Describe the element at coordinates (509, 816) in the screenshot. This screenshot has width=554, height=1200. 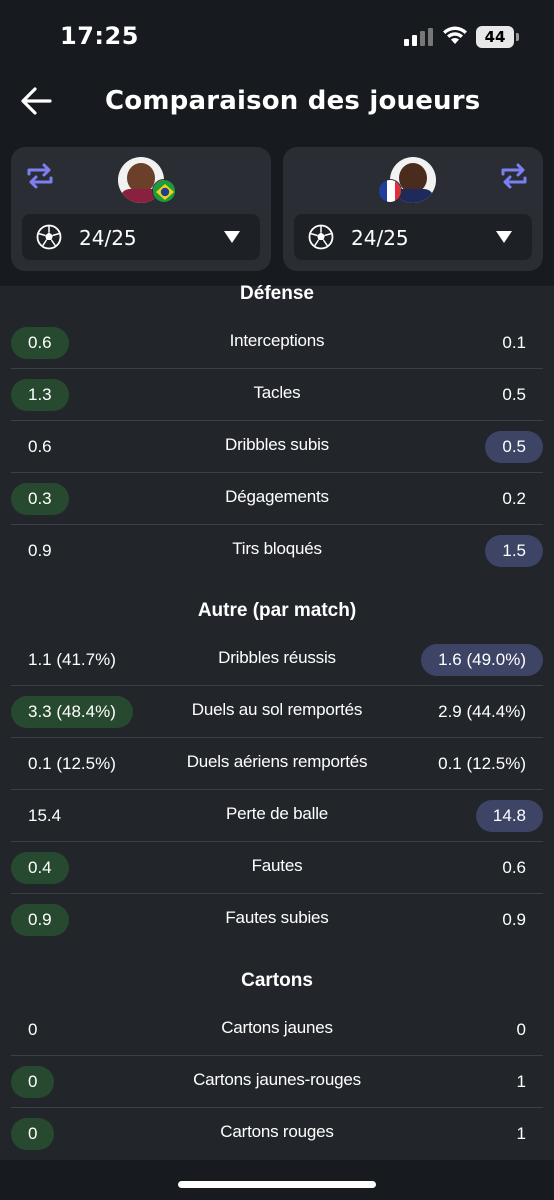
I see `stat-value-right: 14.8` at that location.